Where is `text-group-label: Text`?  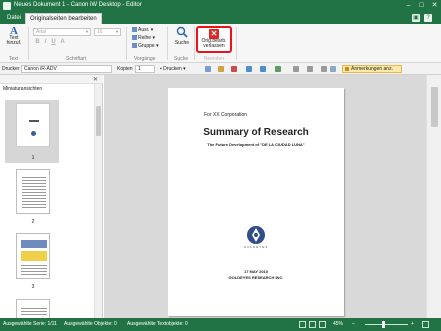
text-group-label: Text is located at coordinates (14, 59).